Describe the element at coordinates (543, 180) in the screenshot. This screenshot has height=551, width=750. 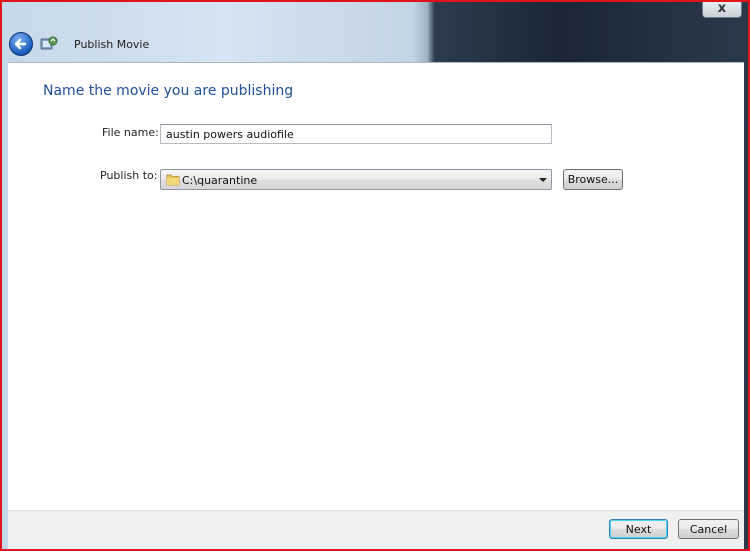
I see `chevron-down-icon` at that location.